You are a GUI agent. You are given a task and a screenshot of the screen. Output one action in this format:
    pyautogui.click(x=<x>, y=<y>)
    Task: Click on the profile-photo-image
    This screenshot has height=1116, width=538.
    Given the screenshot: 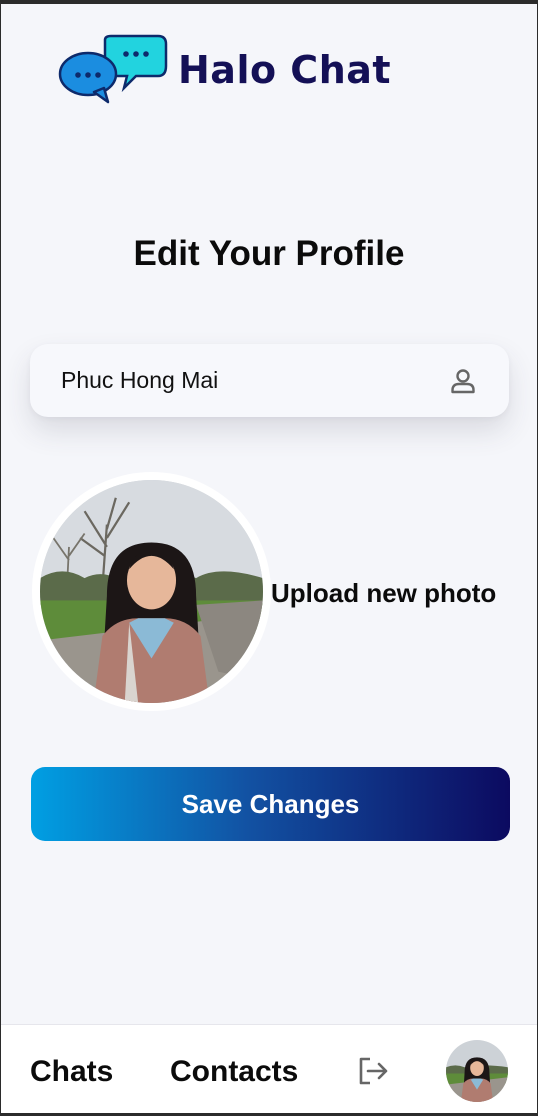 What is the action you would take?
    pyautogui.click(x=151, y=591)
    